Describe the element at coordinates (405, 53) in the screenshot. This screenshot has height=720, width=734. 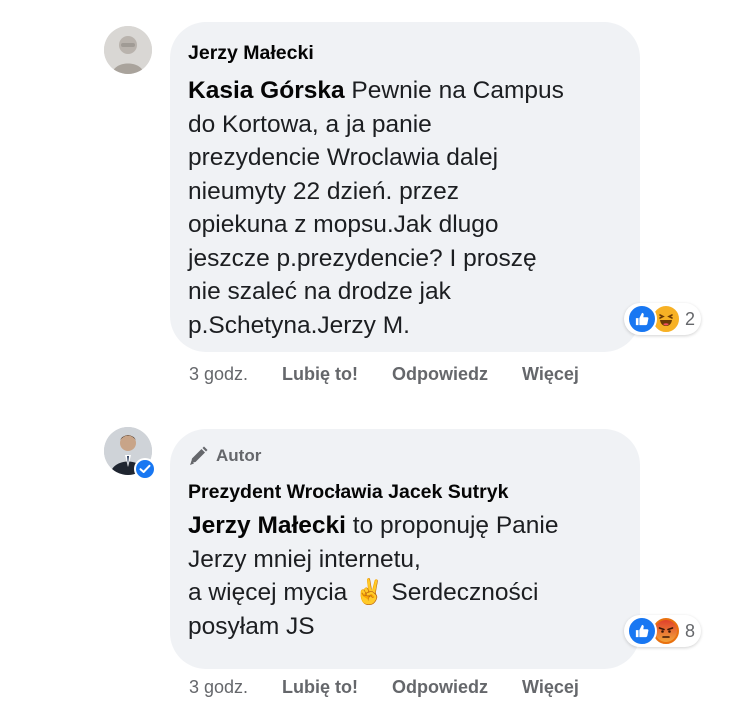
I see `comment-author: Jerzy Małecki` at that location.